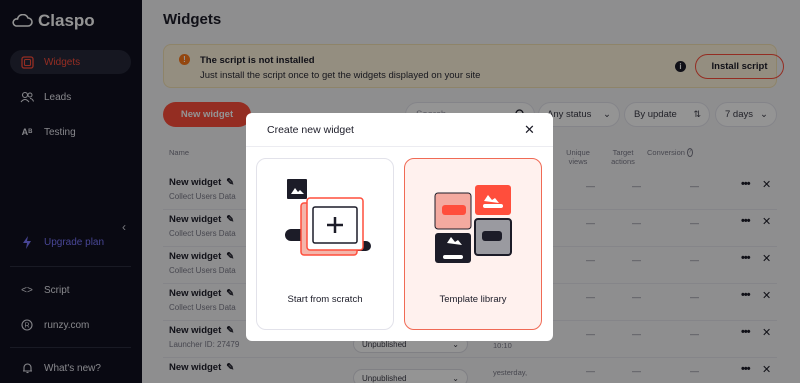 This screenshot has height=383, width=800. I want to click on card-label: Start from scratch, so click(325, 299).